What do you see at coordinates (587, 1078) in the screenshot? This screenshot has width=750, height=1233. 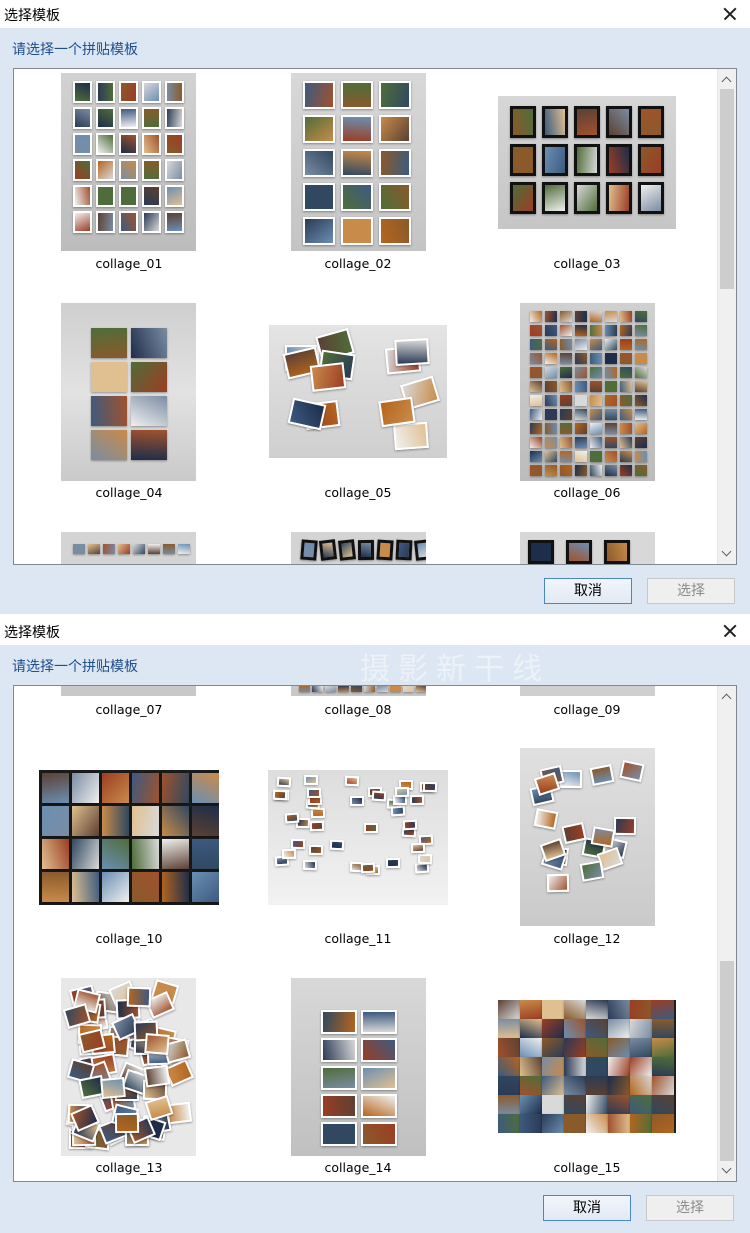 I see `template-item-collage-15: collage_15` at bounding box center [587, 1078].